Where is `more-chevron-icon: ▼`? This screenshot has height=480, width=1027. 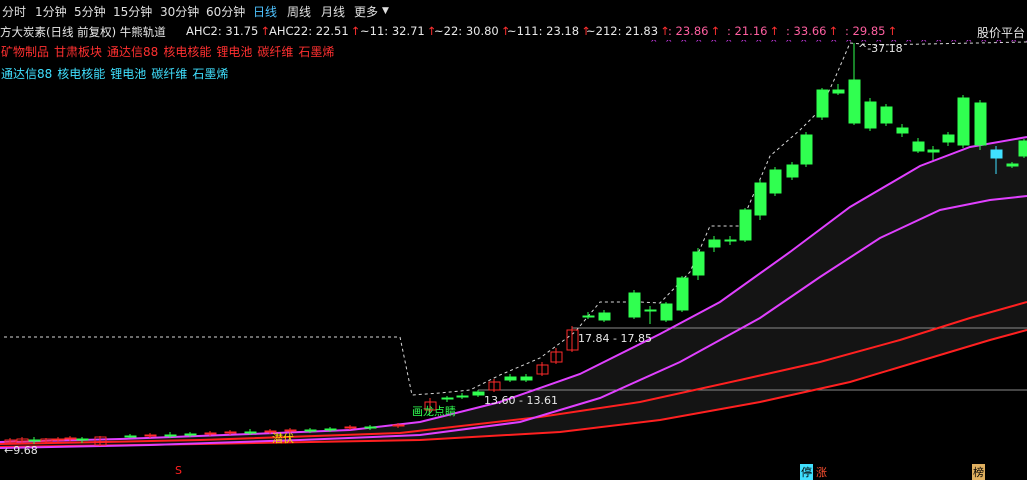
more-chevron-icon: ▼ is located at coordinates (385, 11).